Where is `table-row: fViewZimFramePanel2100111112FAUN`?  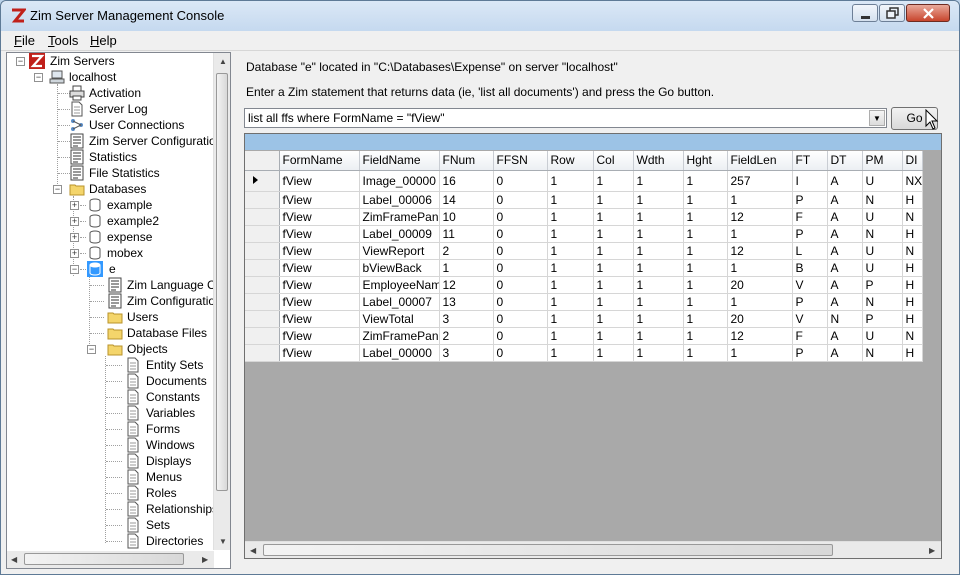 table-row: fViewZimFramePanel2100111112FAUN is located at coordinates (584, 217).